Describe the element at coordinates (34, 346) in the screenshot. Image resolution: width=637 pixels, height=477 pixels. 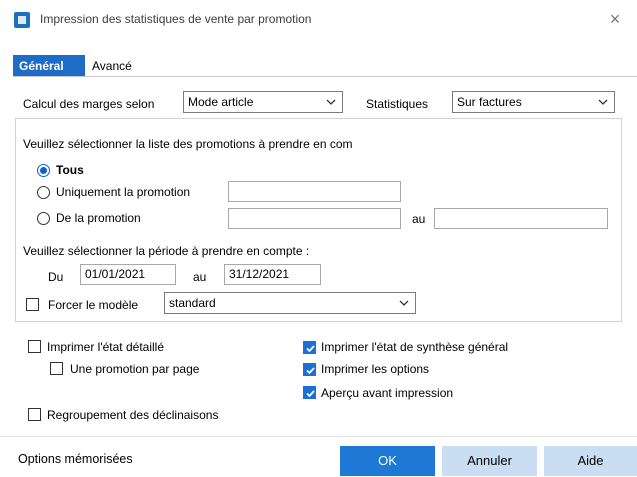
I see `detailed-checkbox` at that location.